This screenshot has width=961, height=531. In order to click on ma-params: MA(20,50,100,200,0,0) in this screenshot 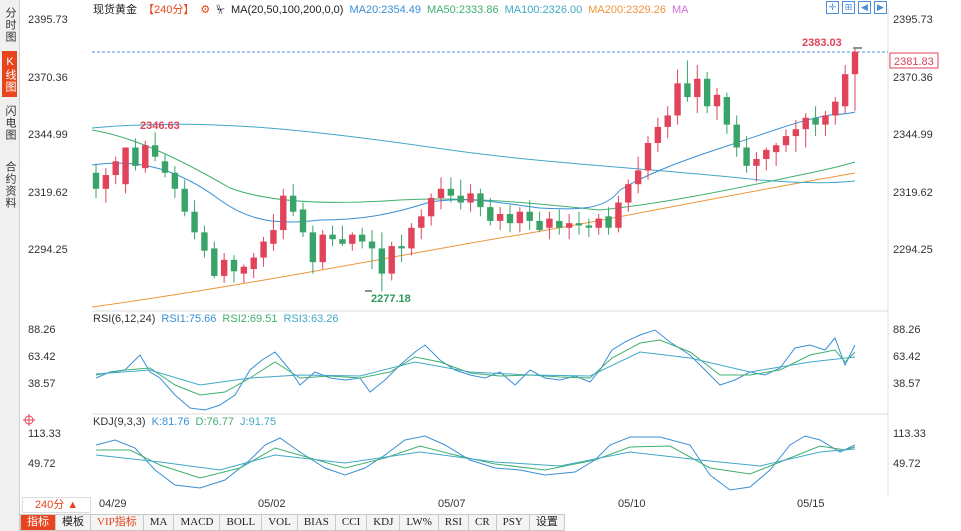, I will do `click(287, 10)`.